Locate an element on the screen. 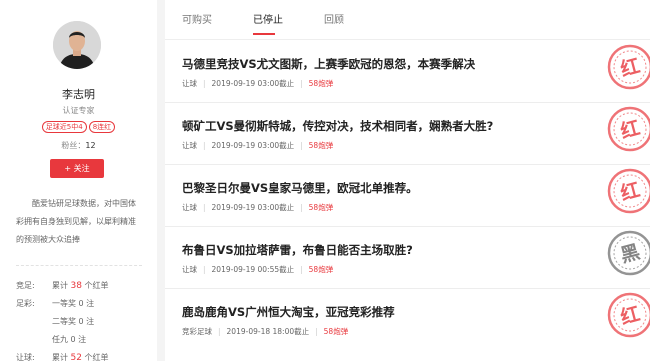  tab-available: 可购买 is located at coordinates (197, 18).